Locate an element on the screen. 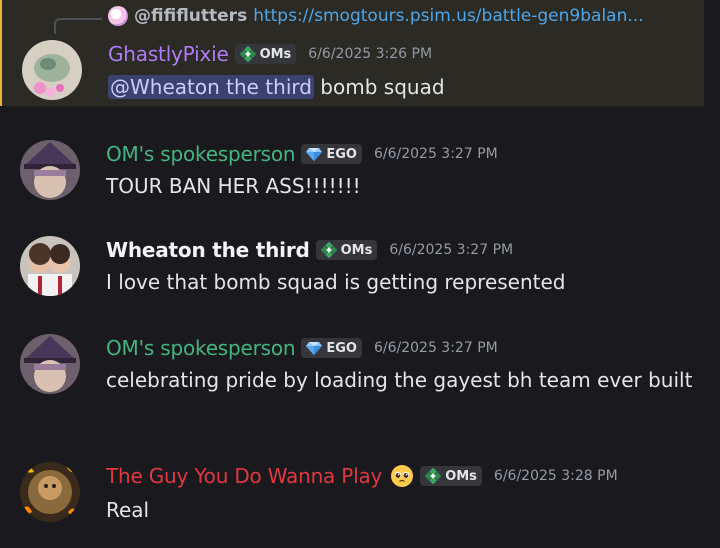  reply-username: @fififlutters is located at coordinates (190, 16).